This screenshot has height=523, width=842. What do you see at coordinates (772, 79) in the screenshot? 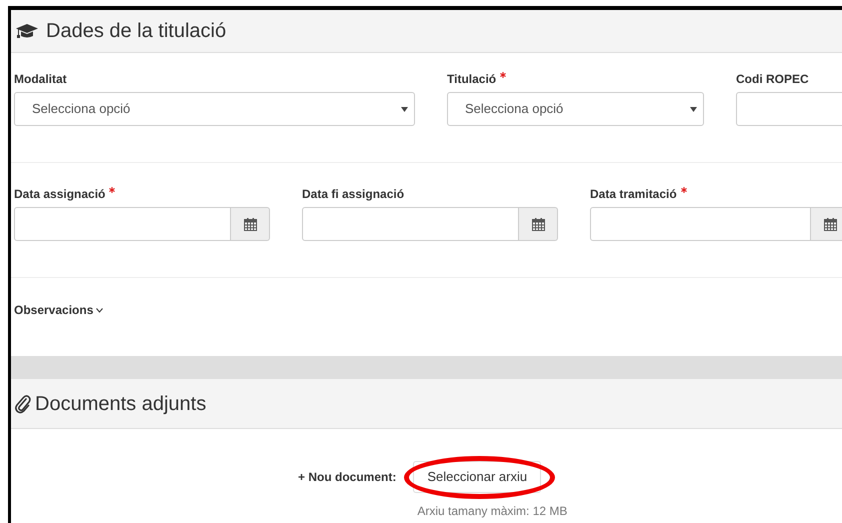
I see `field-label: Codi ROPEC` at bounding box center [772, 79].